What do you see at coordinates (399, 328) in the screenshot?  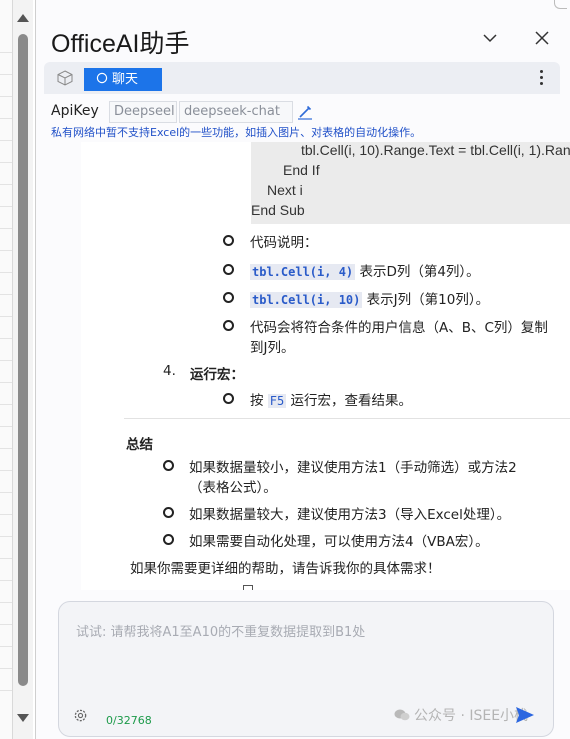 I see `copy-note-line: 代码会将符合条件的用户信息（A、B、C列）复制` at bounding box center [399, 328].